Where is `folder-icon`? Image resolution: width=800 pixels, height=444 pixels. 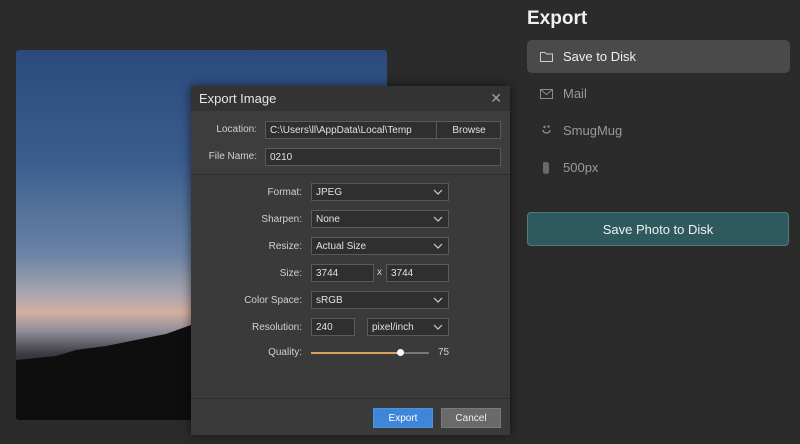
folder-icon is located at coordinates (546, 57).